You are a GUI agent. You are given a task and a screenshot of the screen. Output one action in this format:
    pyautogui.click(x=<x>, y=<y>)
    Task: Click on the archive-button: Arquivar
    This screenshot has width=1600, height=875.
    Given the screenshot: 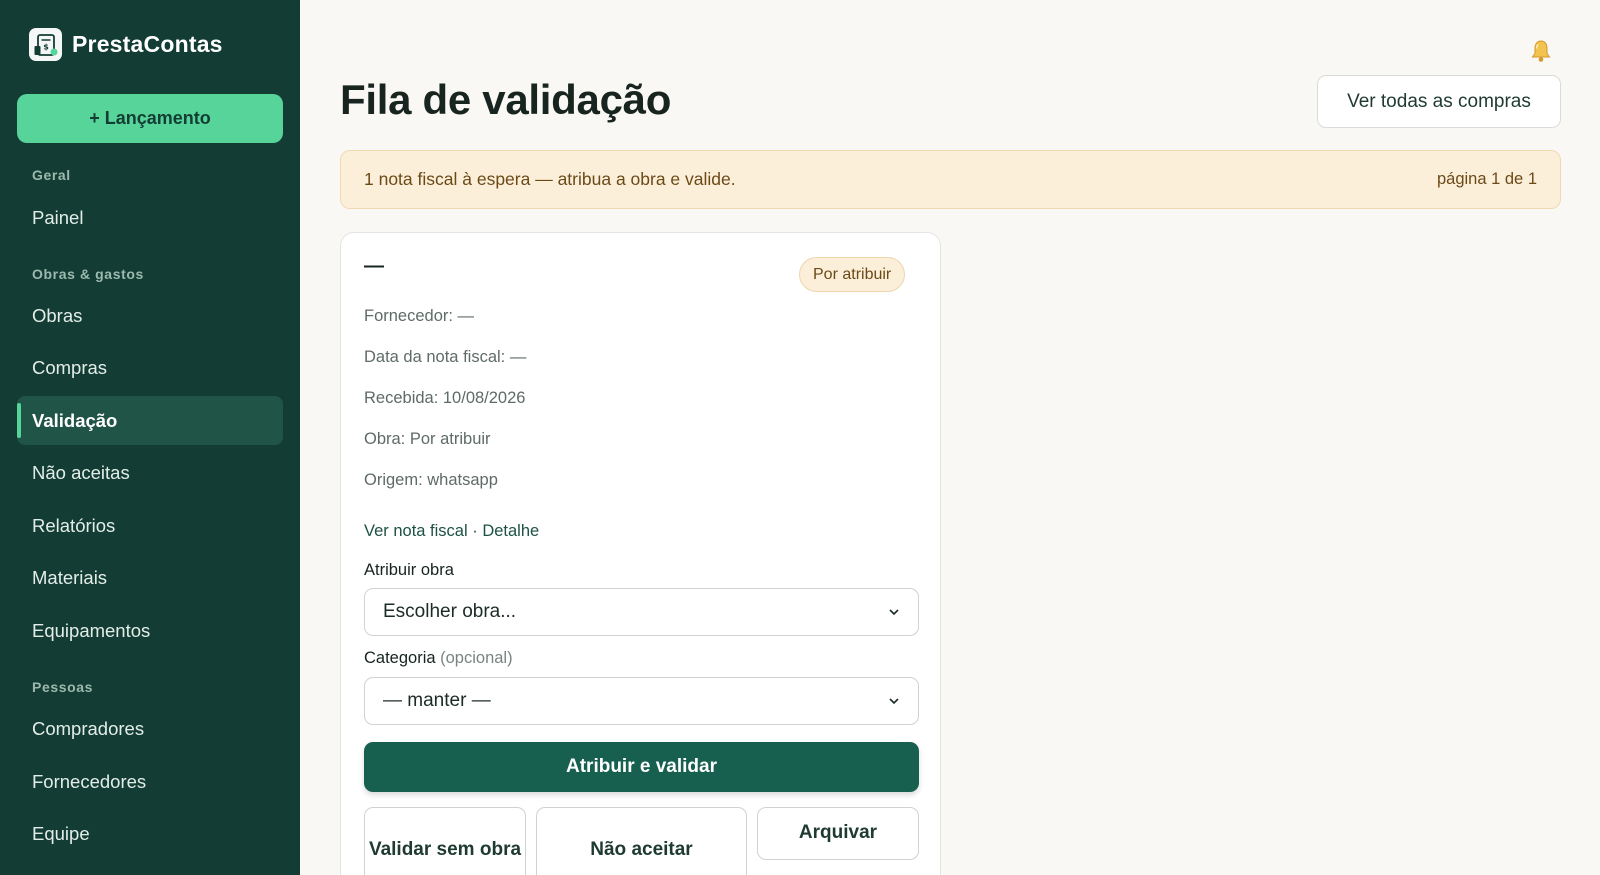 What is the action you would take?
    pyautogui.click(x=838, y=833)
    